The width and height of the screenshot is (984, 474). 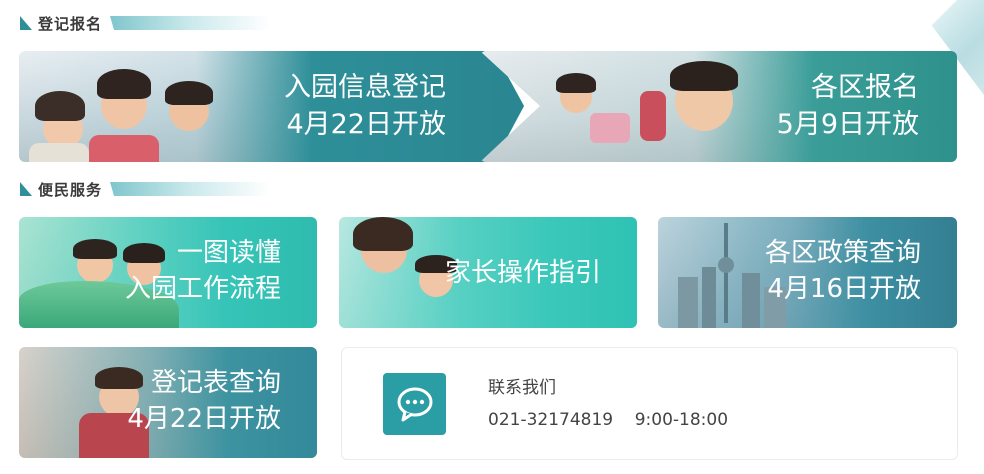 I want to click on tile-text: 登记表查询 4月22日开放, so click(x=204, y=401).